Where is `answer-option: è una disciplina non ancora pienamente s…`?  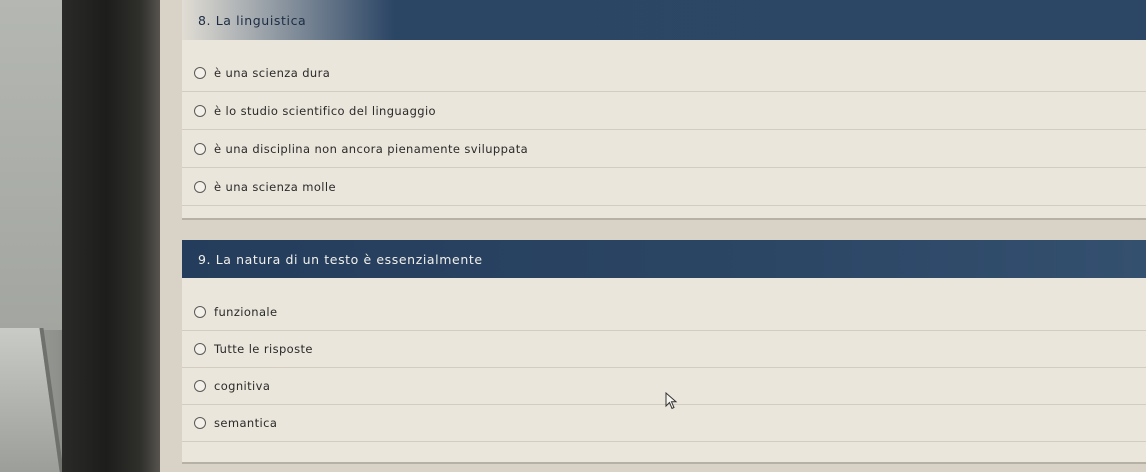
answer-option: è una disciplina non ancora pienamente s… is located at coordinates (664, 149).